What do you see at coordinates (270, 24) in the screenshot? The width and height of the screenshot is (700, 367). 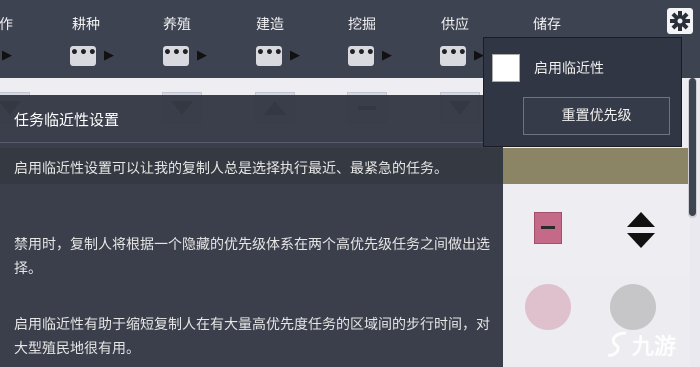 I see `column-title-building: 建造` at bounding box center [270, 24].